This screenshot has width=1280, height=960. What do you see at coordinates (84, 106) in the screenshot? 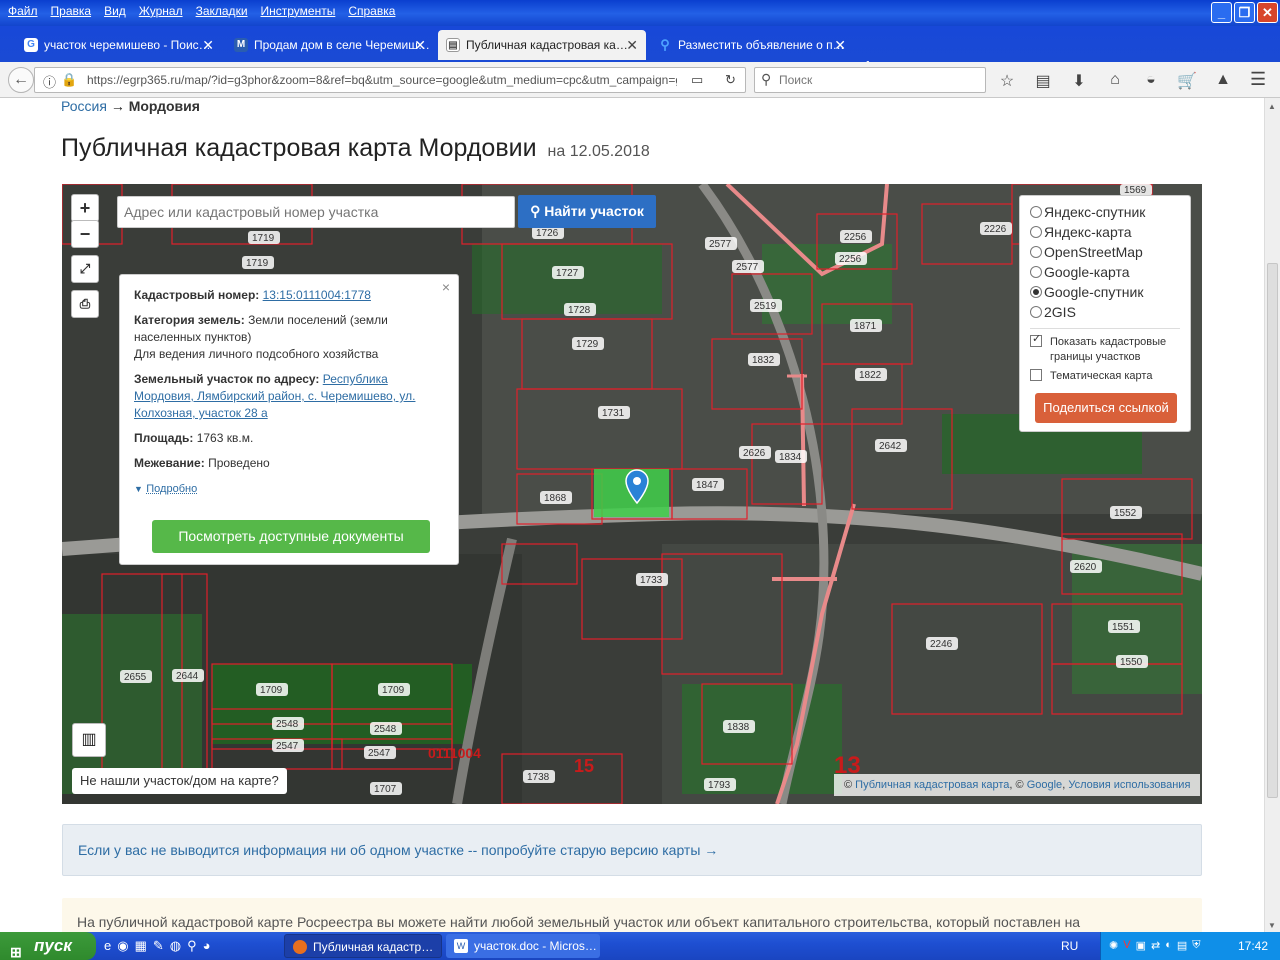
I see `breadcrumb-russia: Россия` at bounding box center [84, 106].